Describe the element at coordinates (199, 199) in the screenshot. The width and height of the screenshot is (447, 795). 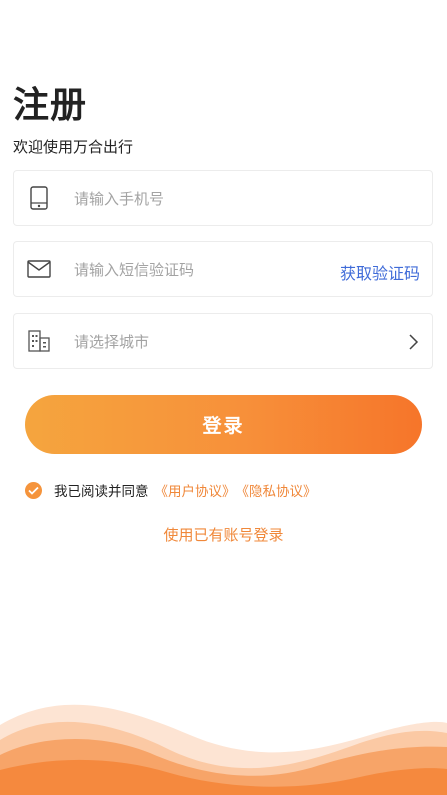
I see `phone-input` at that location.